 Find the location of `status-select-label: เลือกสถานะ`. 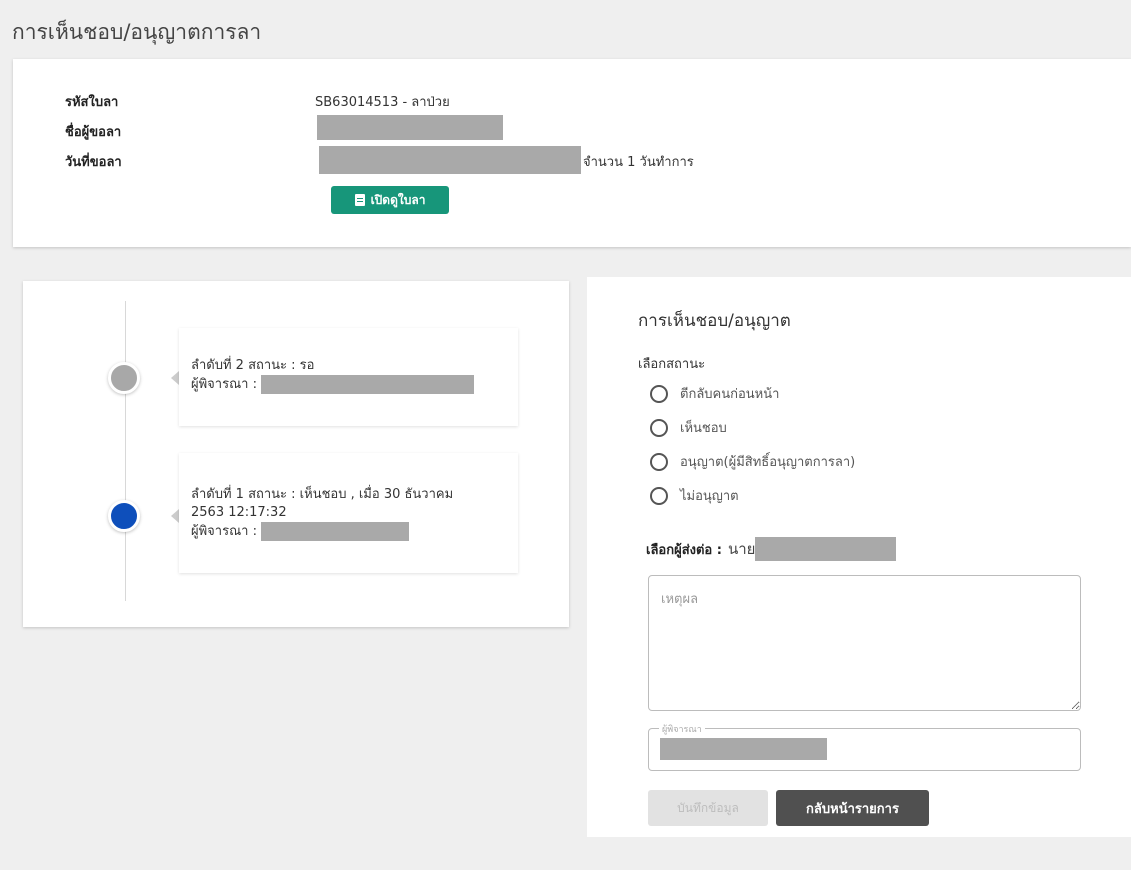

status-select-label: เลือกสถานะ is located at coordinates (672, 364).